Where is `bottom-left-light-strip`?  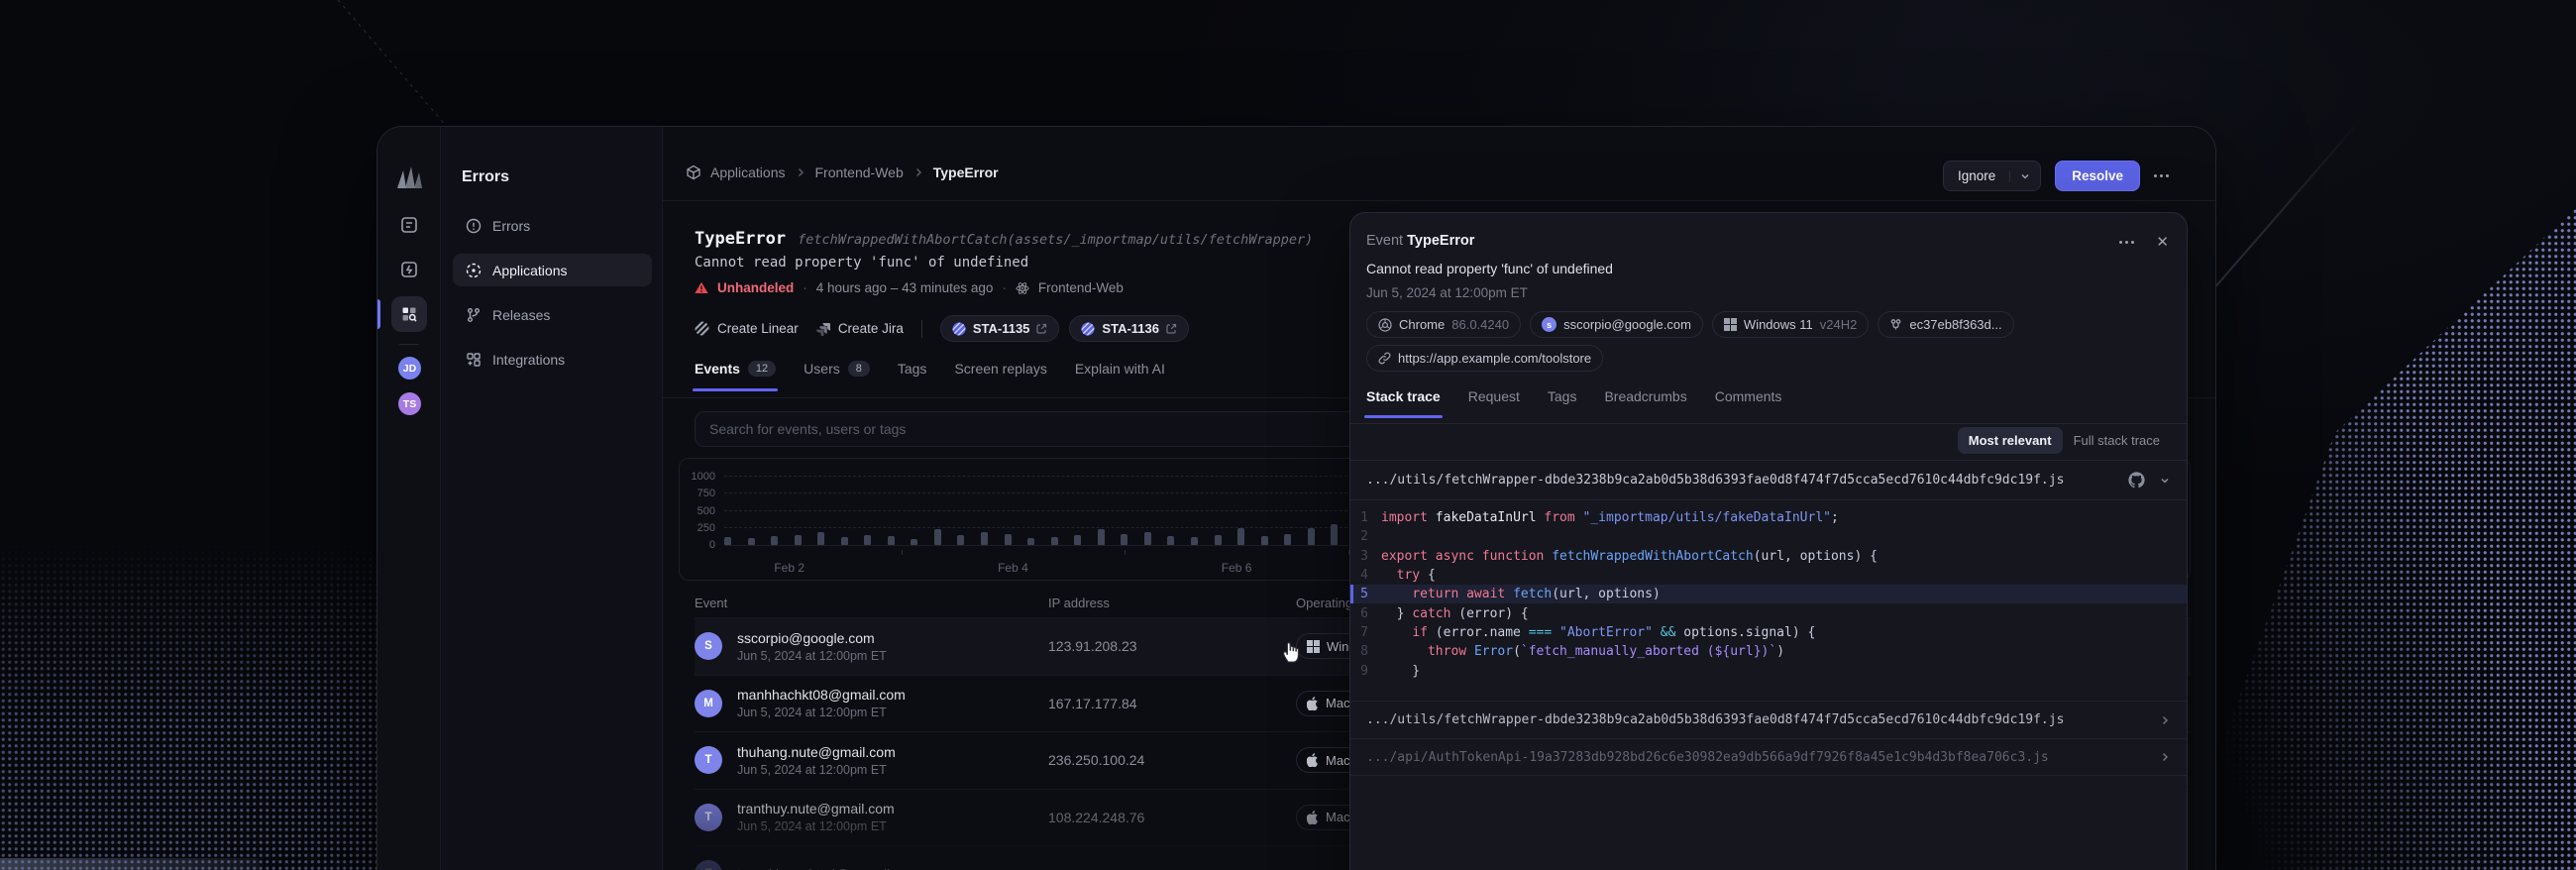
bottom-left-light-strip is located at coordinates (130, 864).